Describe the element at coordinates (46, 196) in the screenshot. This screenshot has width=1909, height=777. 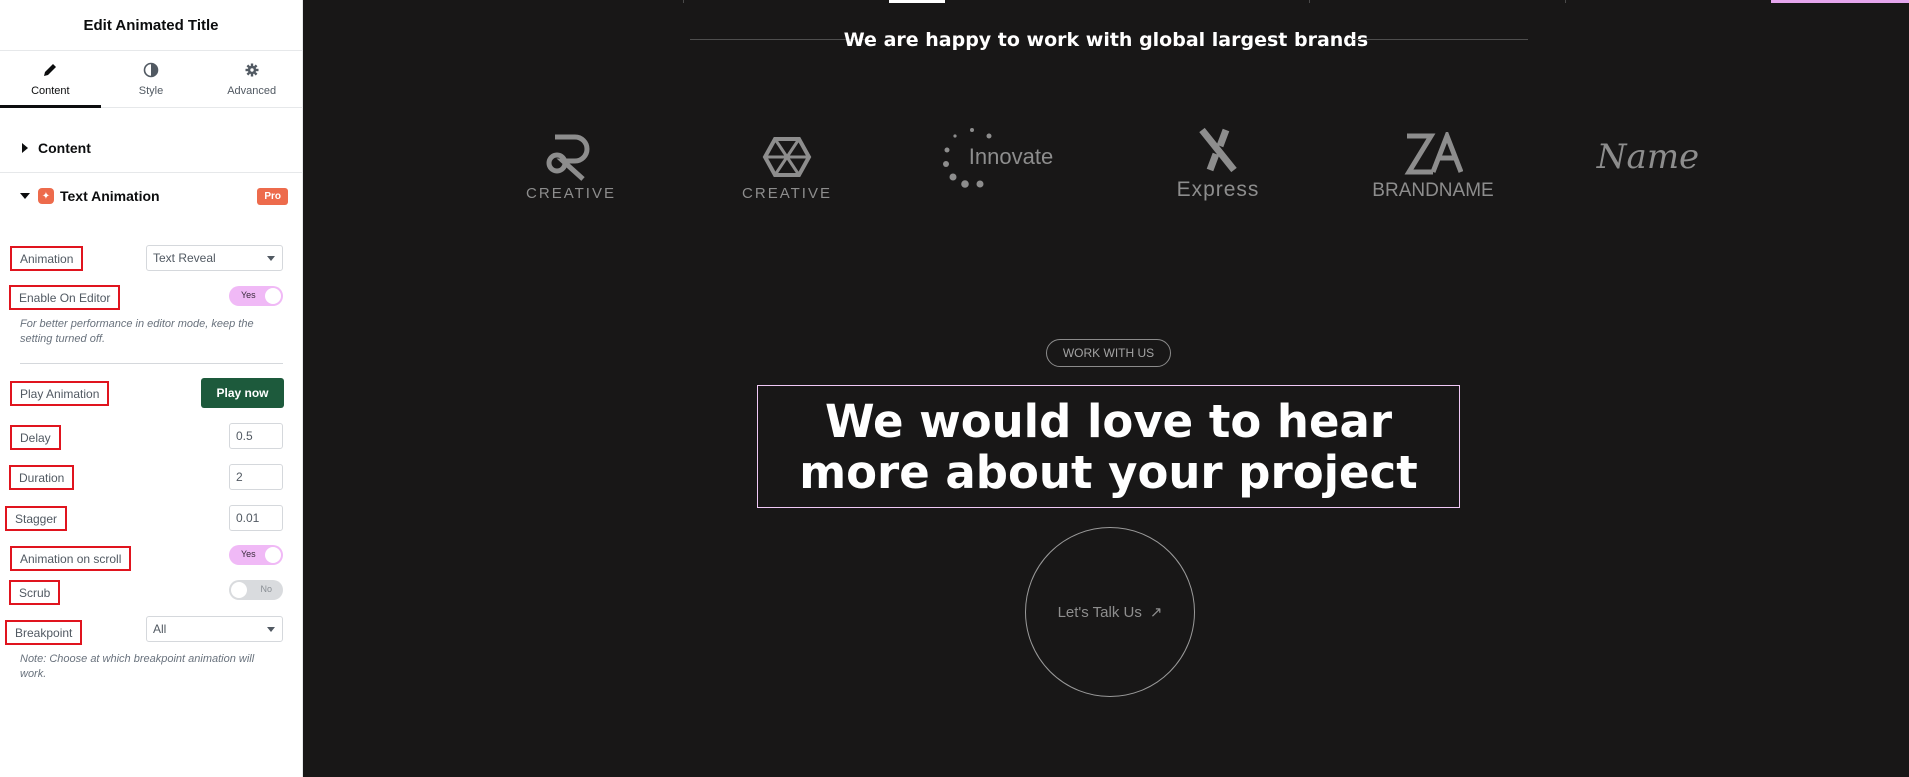
I see `animation-icon: ✦` at that location.